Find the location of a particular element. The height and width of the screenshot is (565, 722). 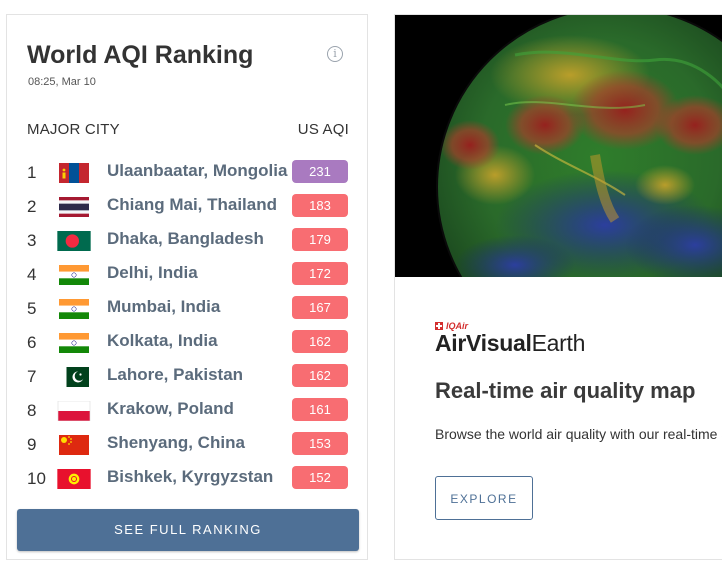

ranking-row: 7 Lahore, Pakistan 162 is located at coordinates (187, 377).